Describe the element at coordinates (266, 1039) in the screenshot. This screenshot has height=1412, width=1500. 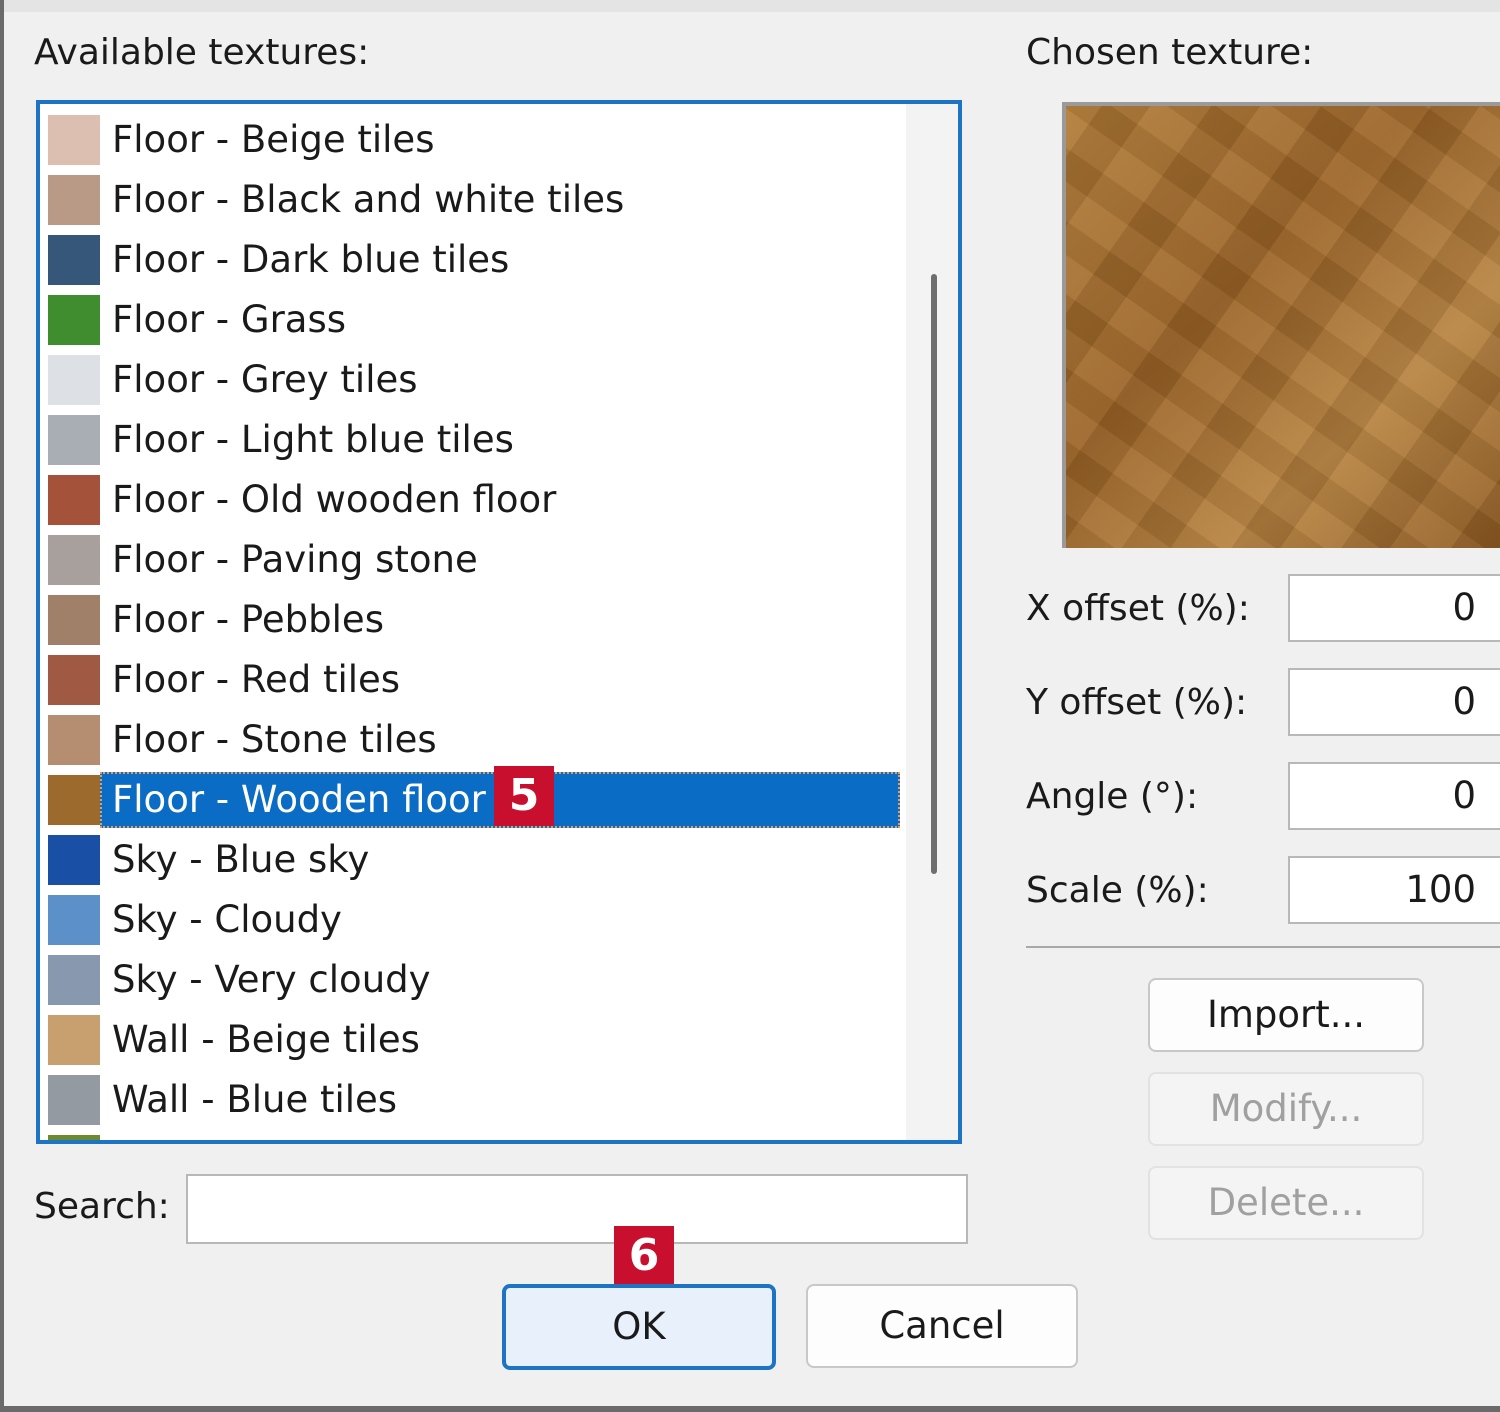
I see `texture-item-label: Wall - Beige tiles` at that location.